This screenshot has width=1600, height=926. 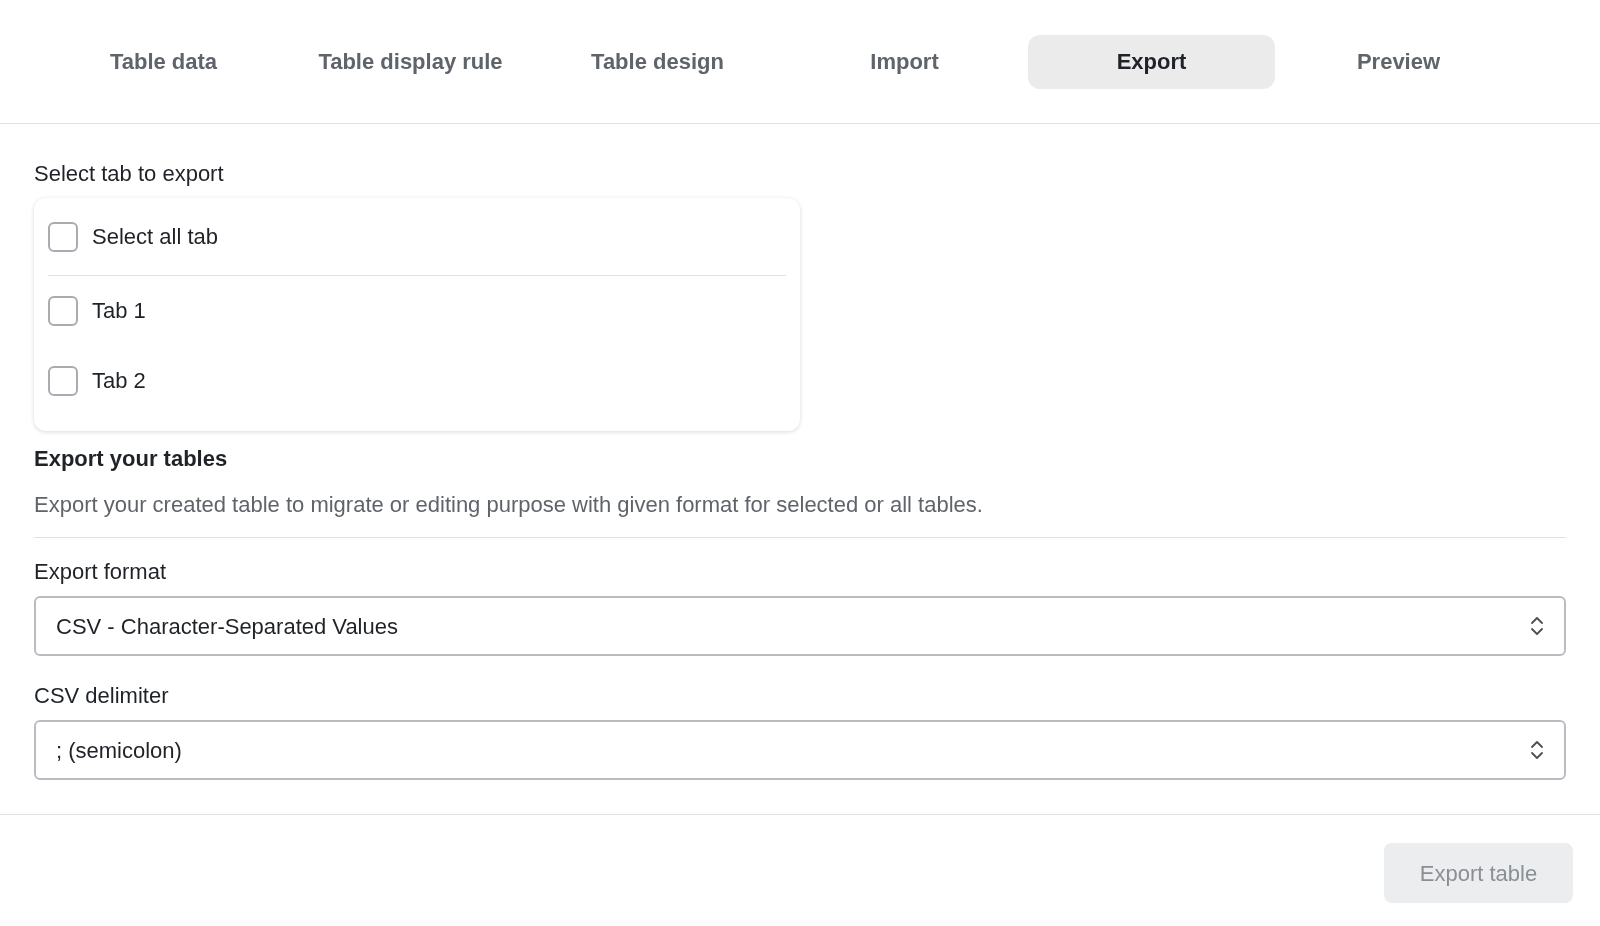 I want to click on field-label: Export format, so click(x=101, y=572).